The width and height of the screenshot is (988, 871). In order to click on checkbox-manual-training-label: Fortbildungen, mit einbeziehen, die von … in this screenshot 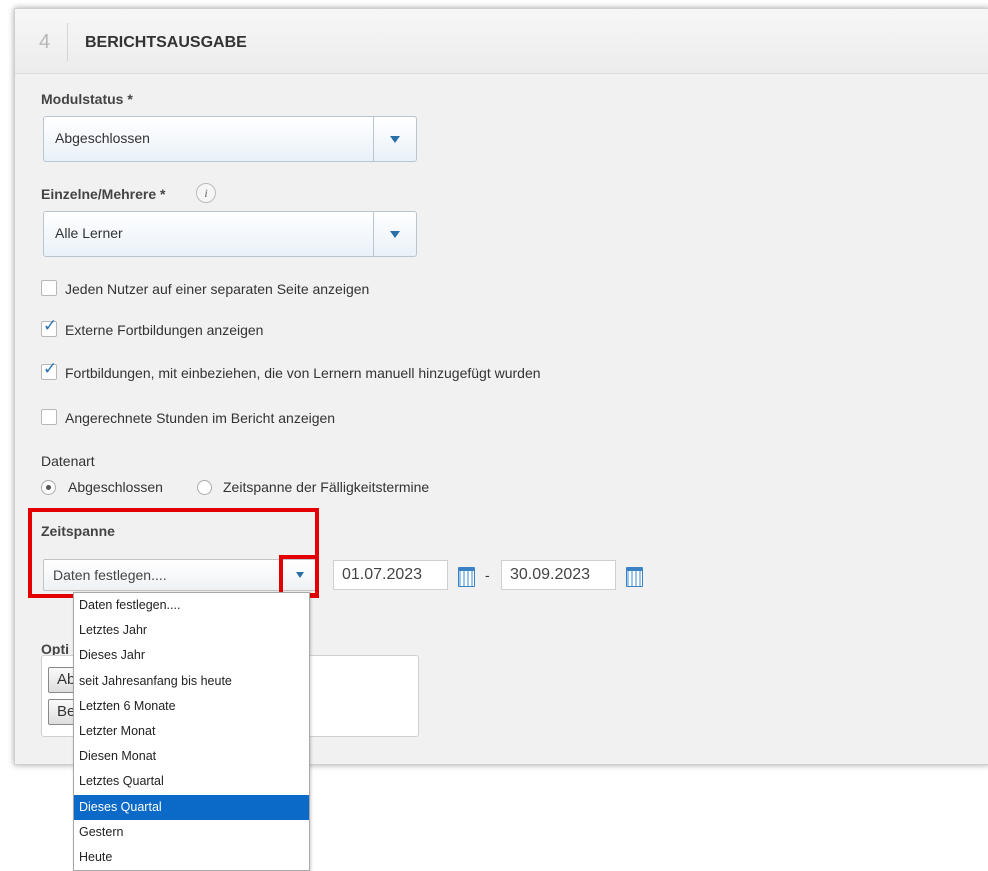, I will do `click(303, 373)`.